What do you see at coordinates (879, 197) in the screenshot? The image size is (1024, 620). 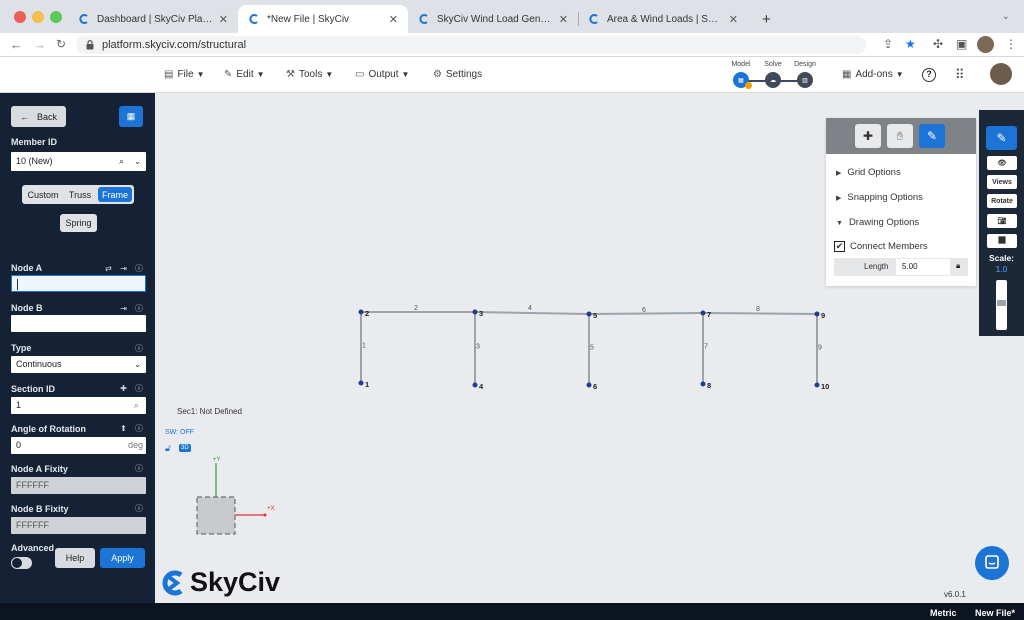 I see `snapping-options-row: ▶ Snapping Options` at bounding box center [879, 197].